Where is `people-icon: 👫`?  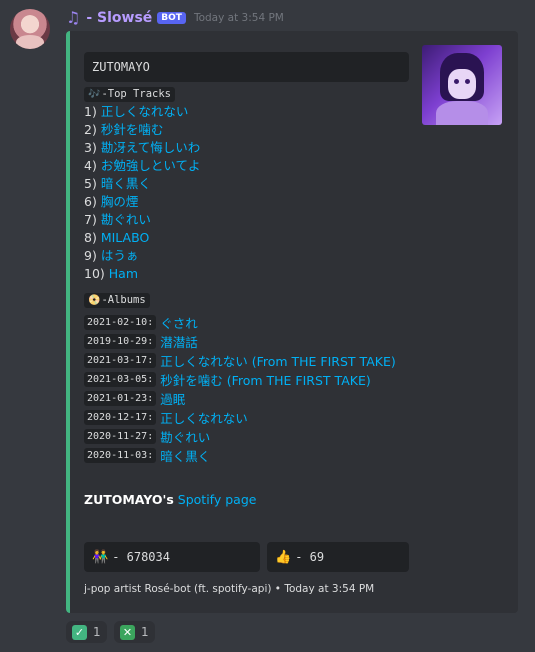
people-icon: 👫 is located at coordinates (100, 557).